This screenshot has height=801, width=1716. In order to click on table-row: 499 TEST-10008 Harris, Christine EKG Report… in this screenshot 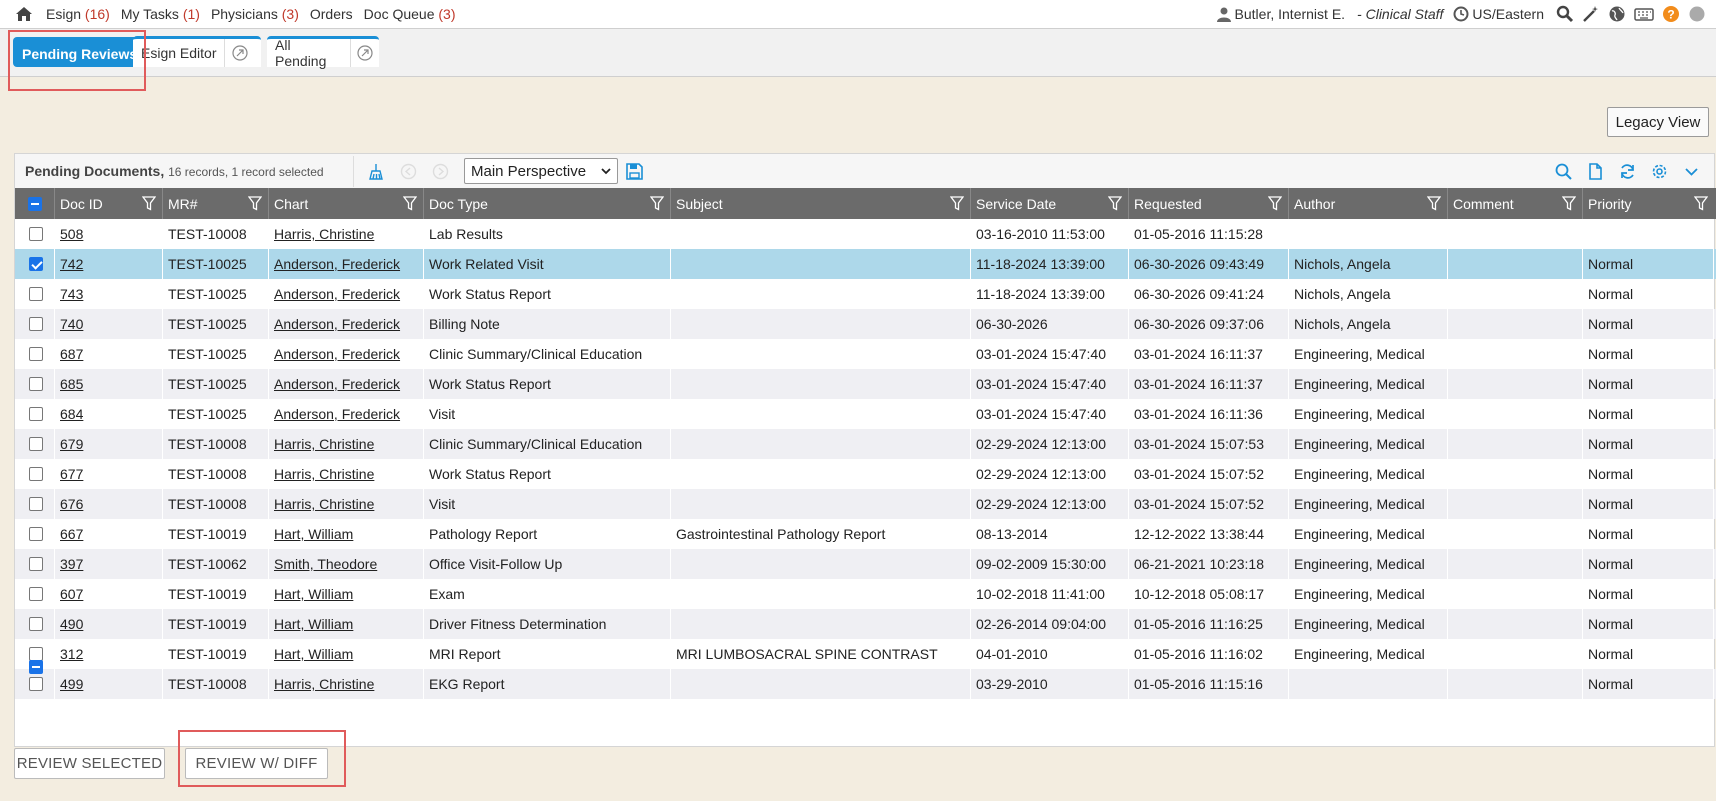, I will do `click(865, 684)`.